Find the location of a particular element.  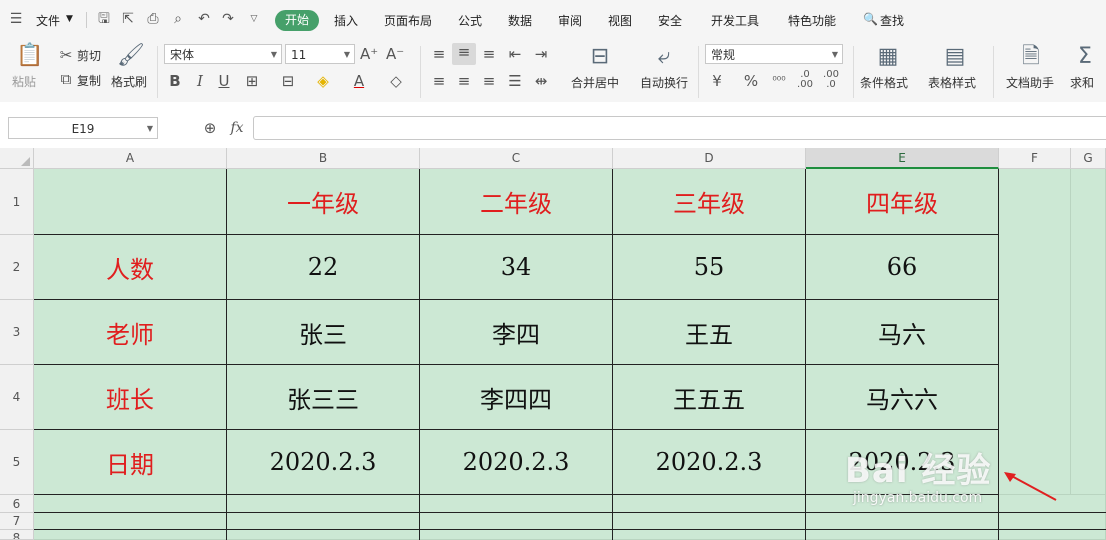

column-header-g: G is located at coordinates (1088, 158).